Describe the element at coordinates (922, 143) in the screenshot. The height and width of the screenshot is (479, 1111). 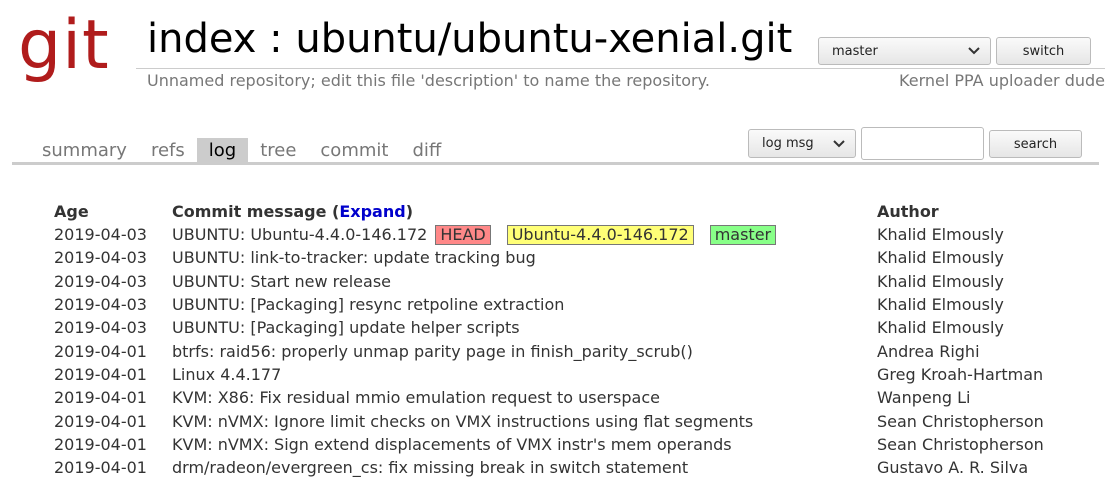
I see `search-input` at that location.